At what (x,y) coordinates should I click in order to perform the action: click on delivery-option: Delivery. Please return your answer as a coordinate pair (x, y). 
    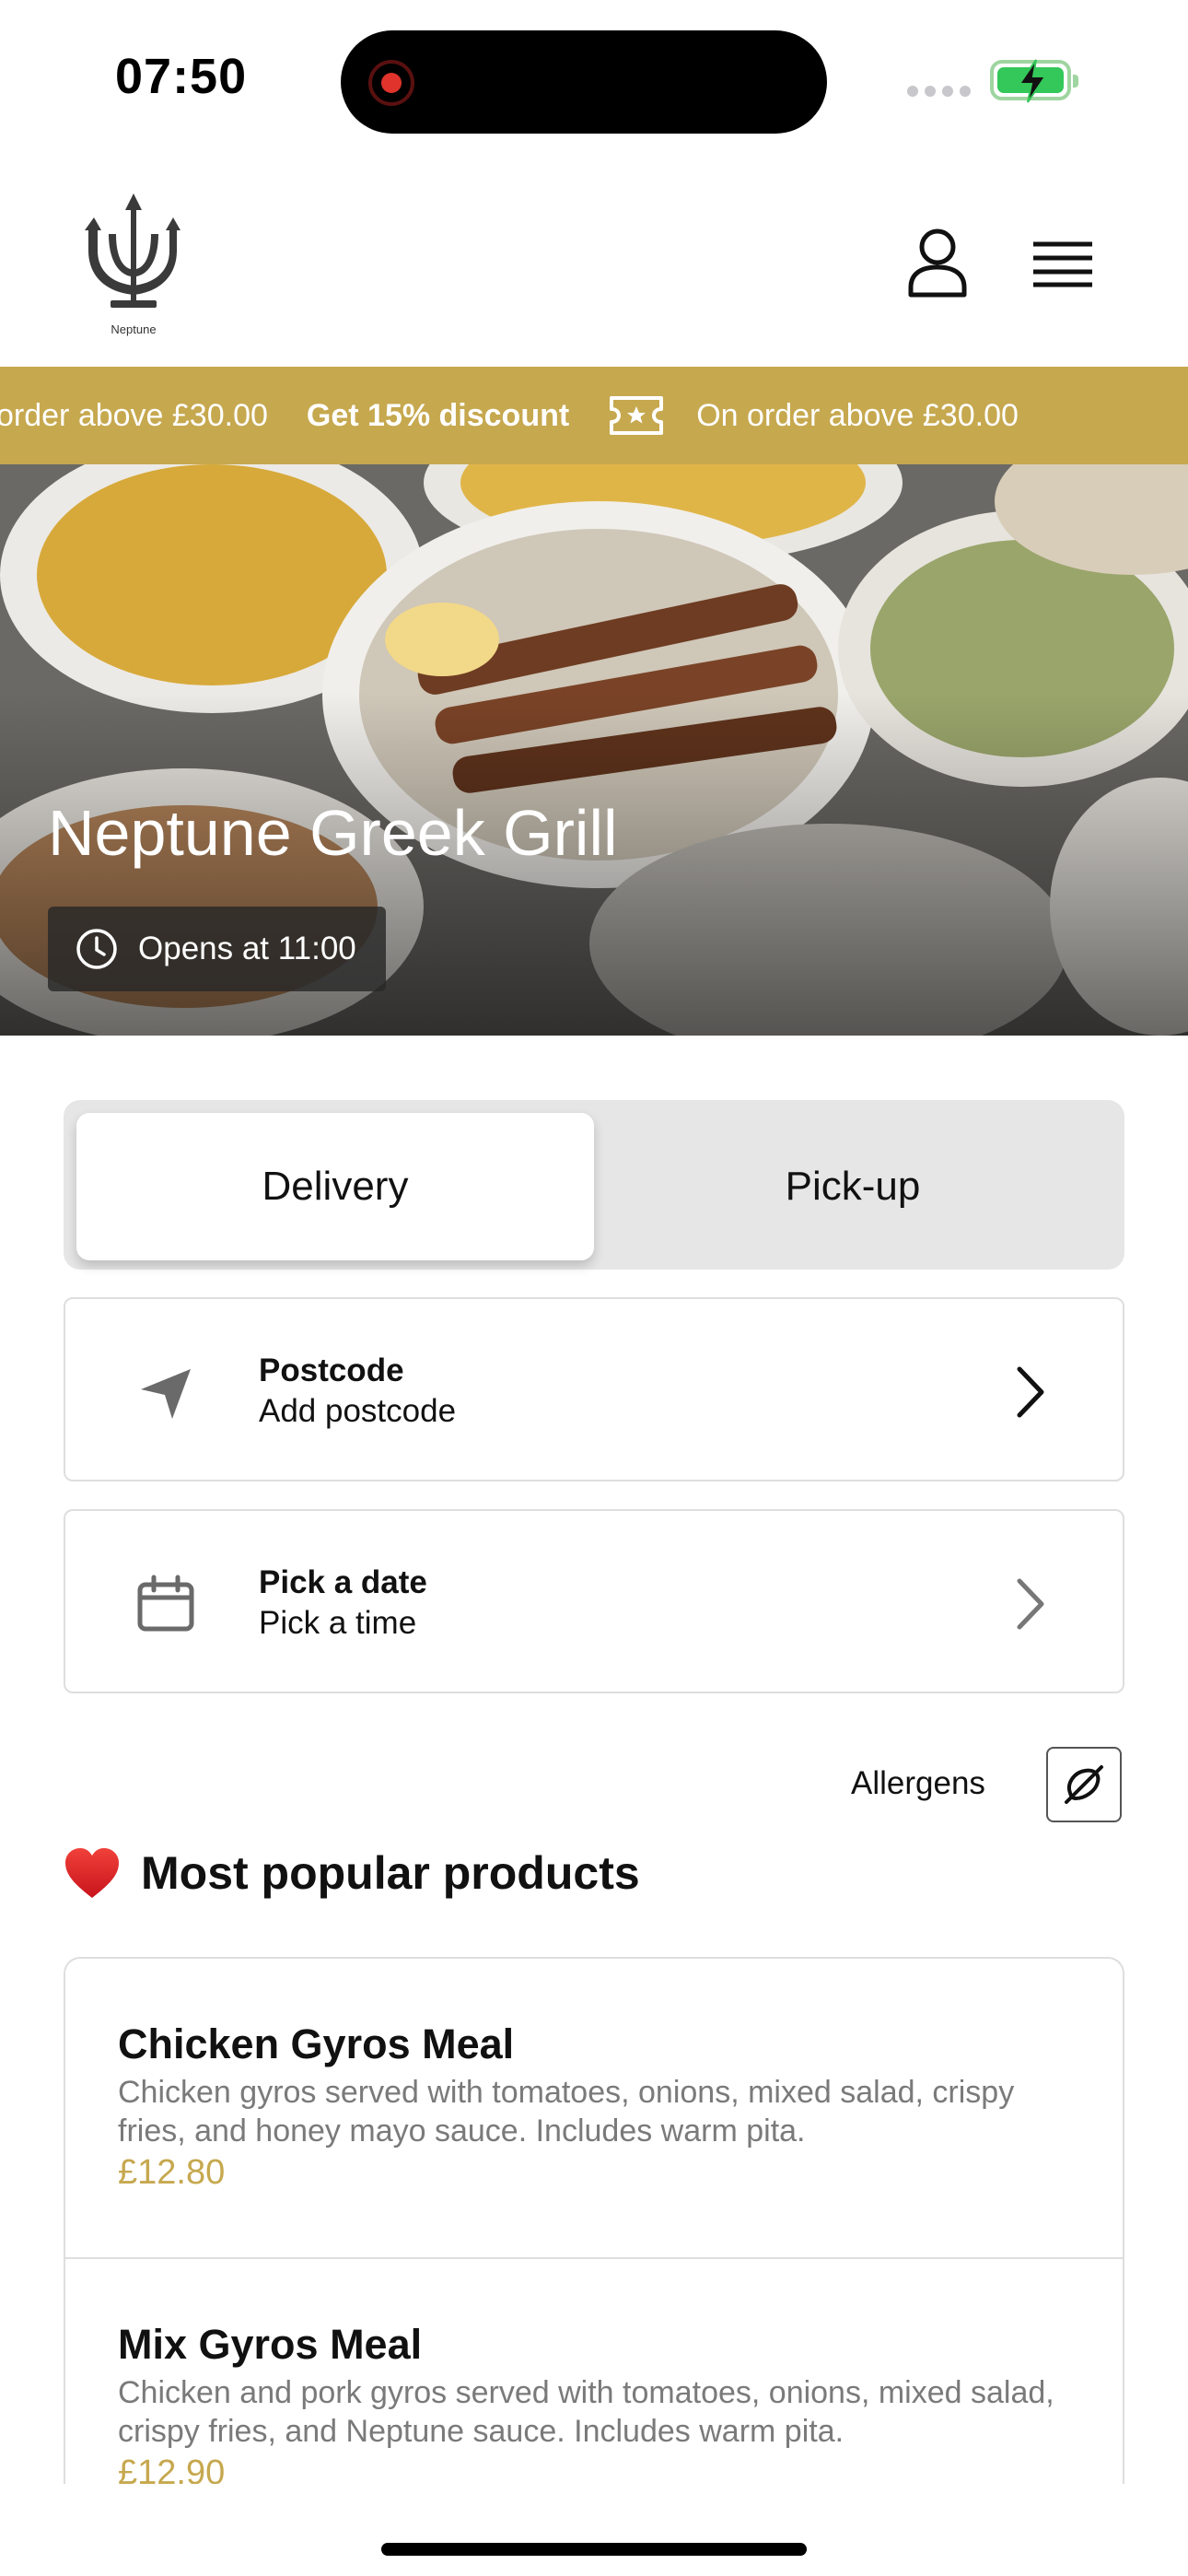
    Looking at the image, I should click on (335, 1186).